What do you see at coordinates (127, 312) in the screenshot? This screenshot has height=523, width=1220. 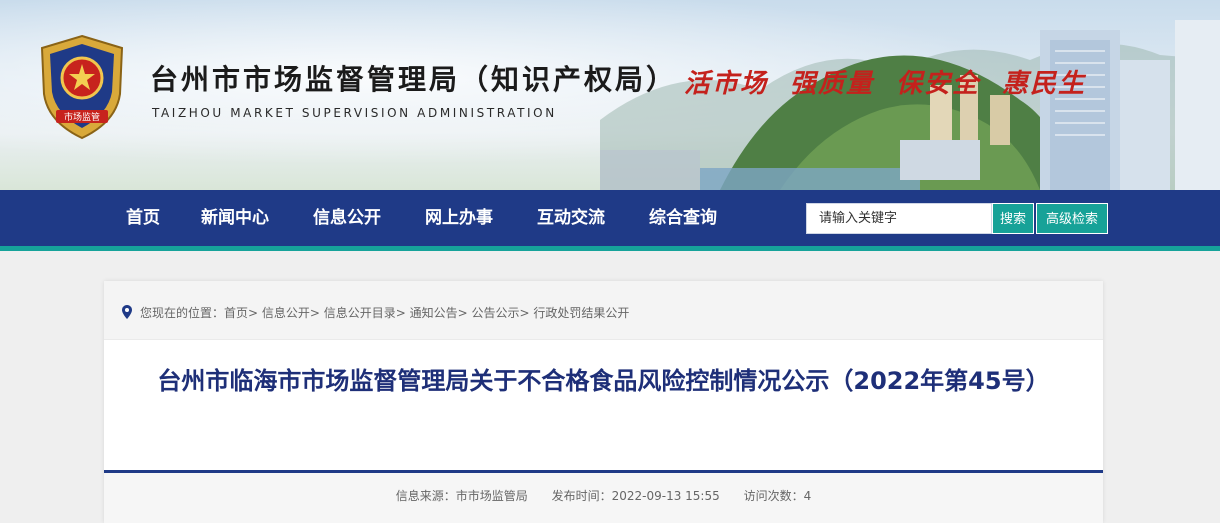 I see `location-pin-icon` at bounding box center [127, 312].